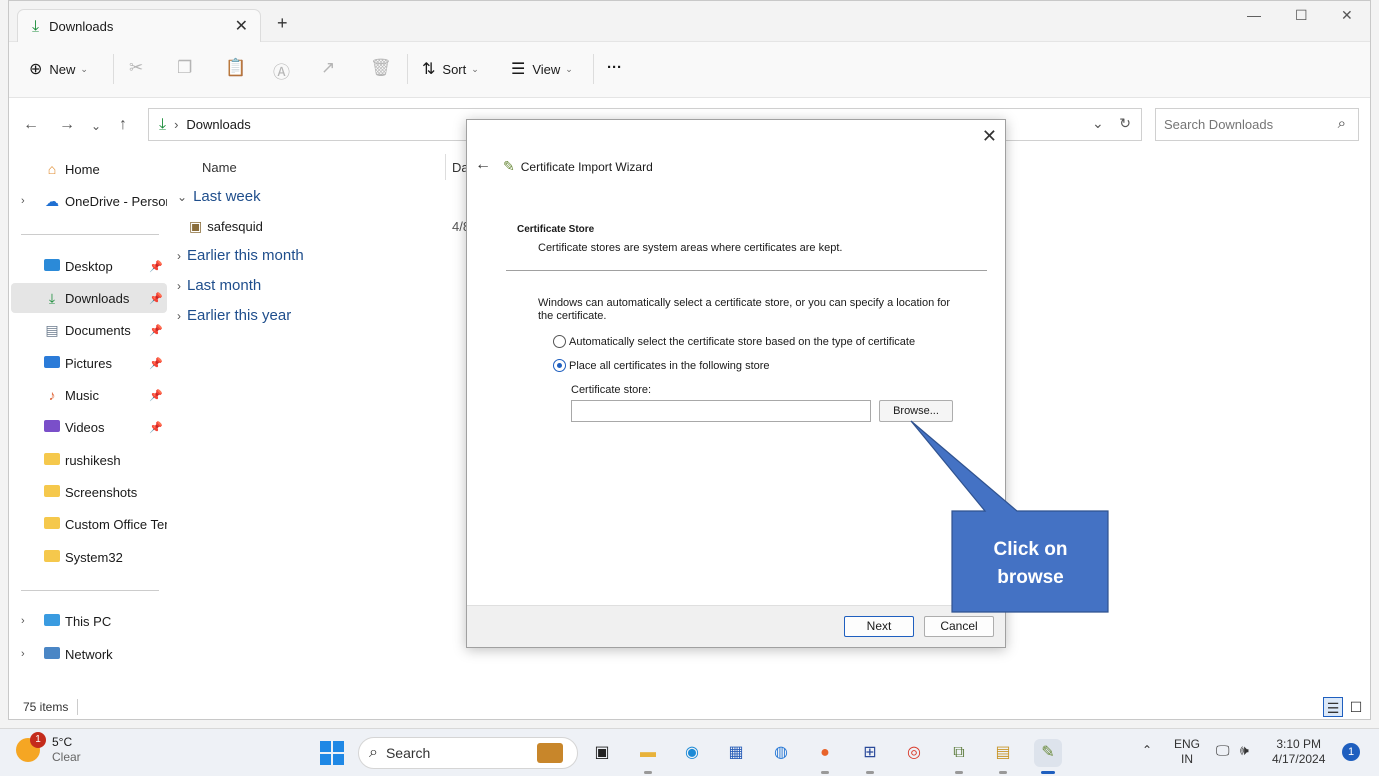  Describe the element at coordinates (218, 124) in the screenshot. I see `breadcrumb-downloads: Downloads` at that location.